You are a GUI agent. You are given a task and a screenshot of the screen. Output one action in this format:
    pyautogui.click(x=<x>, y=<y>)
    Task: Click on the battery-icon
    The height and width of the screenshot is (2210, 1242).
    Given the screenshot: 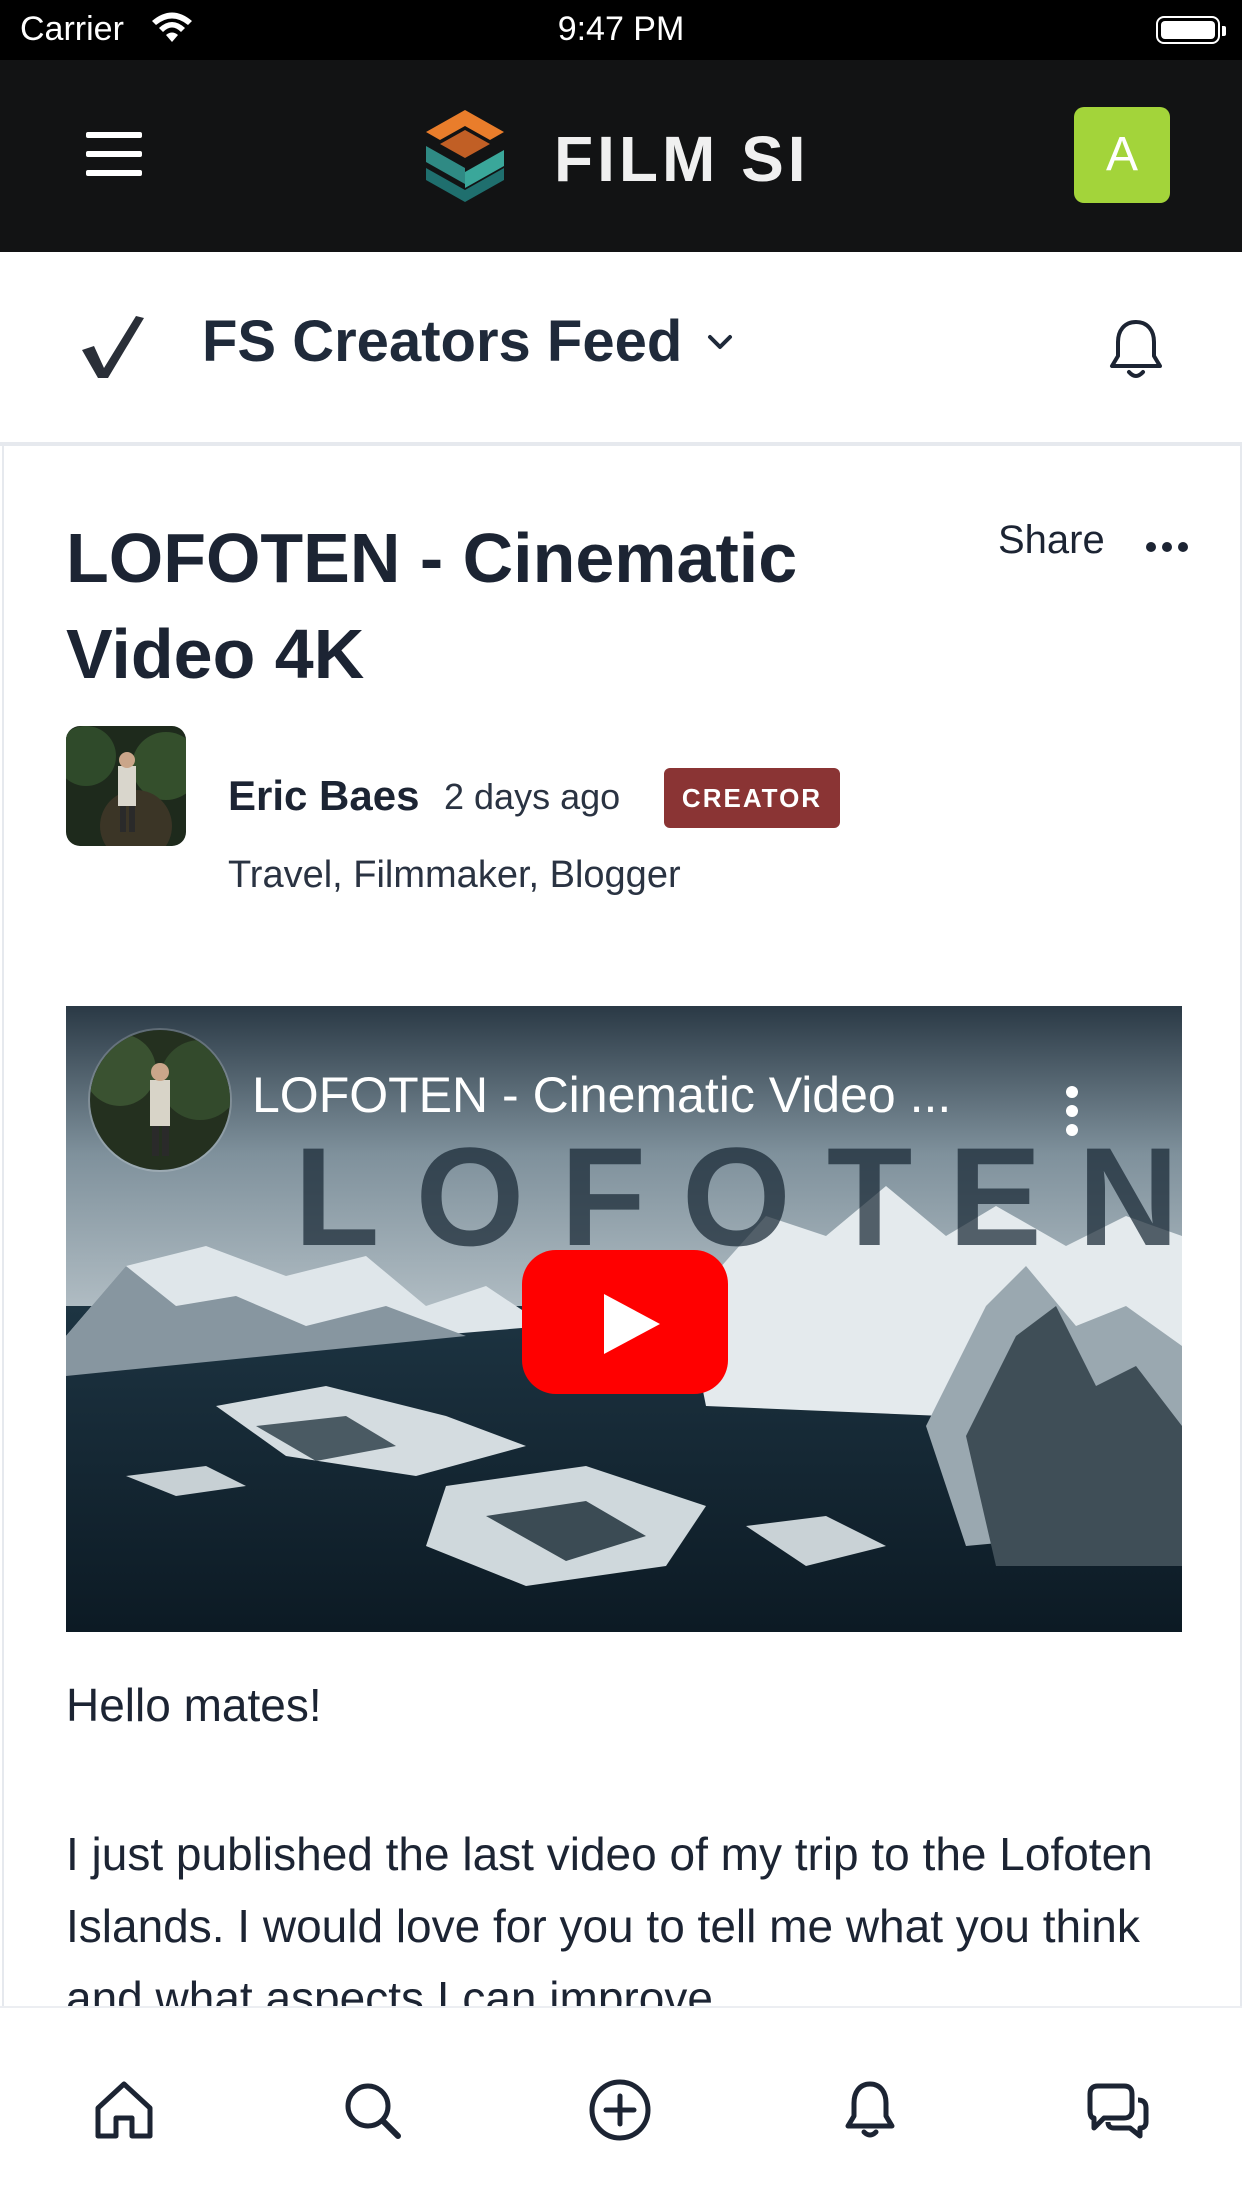 What is the action you would take?
    pyautogui.click(x=1191, y=30)
    